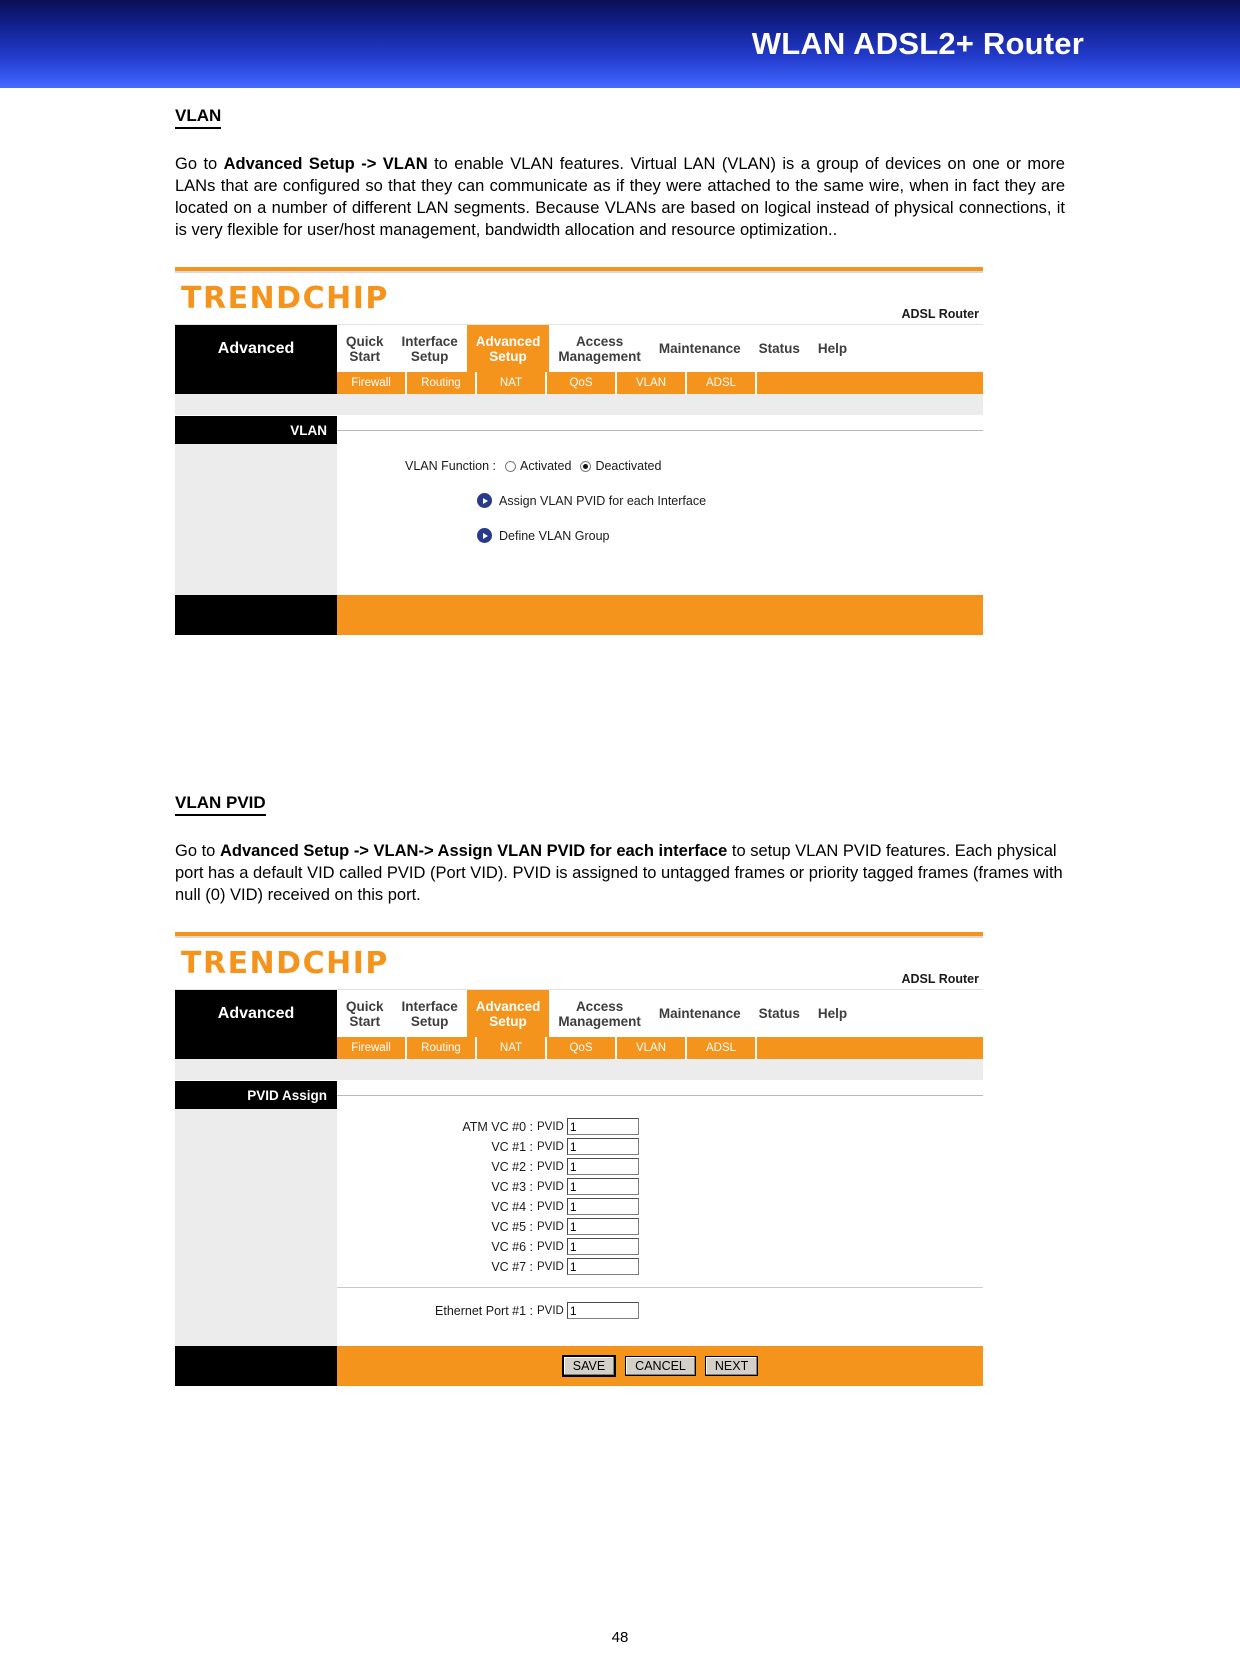  I want to click on link-assign-vlan-pvid: Assign VLAN PVID for each Interface, so click(730, 500).